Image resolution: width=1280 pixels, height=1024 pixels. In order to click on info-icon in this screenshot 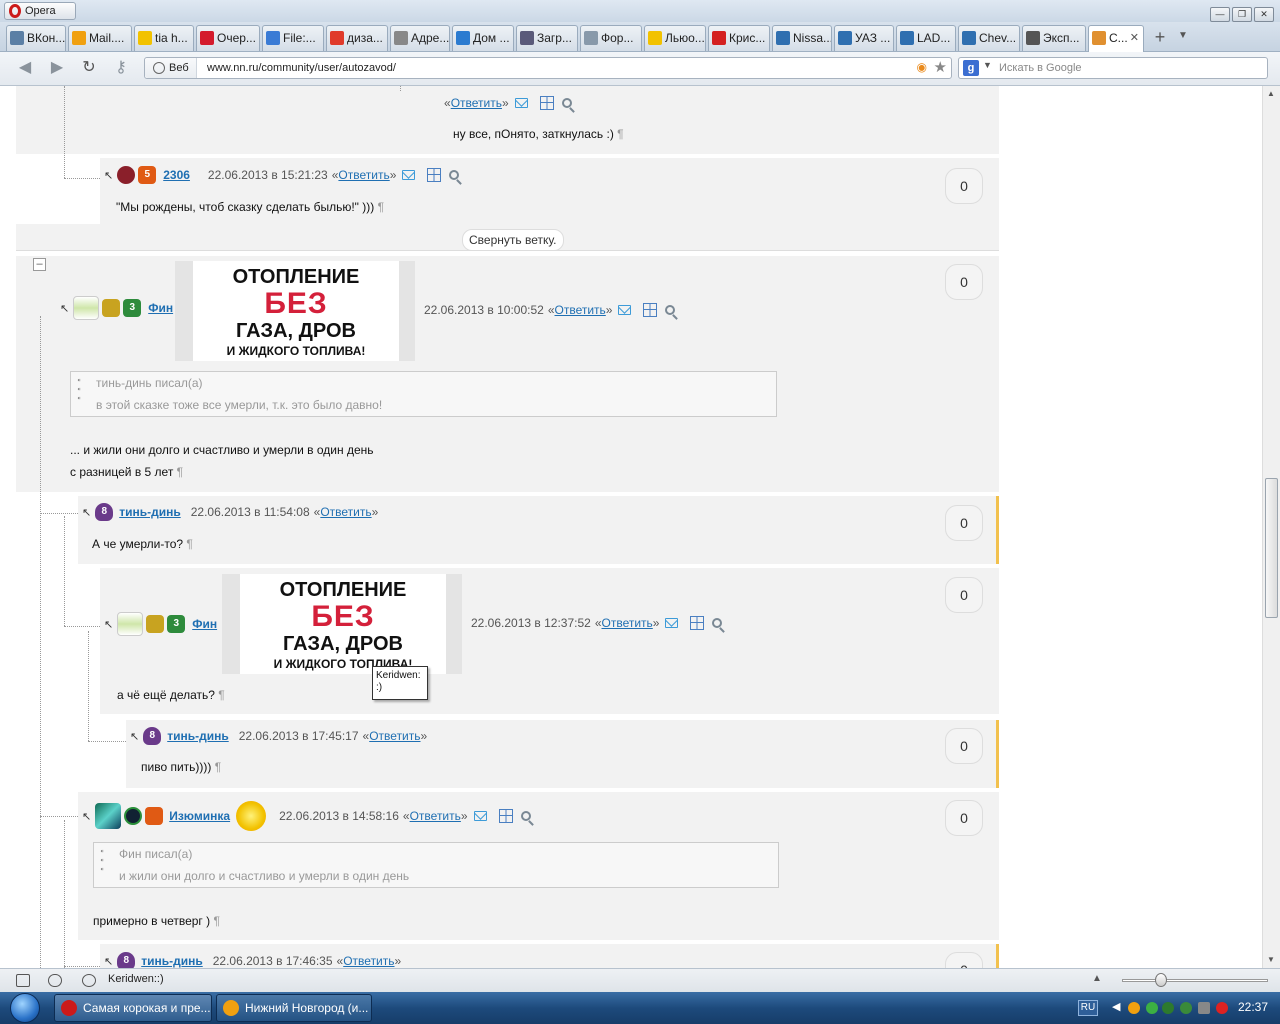, I will do `click(1186, 1008)`.